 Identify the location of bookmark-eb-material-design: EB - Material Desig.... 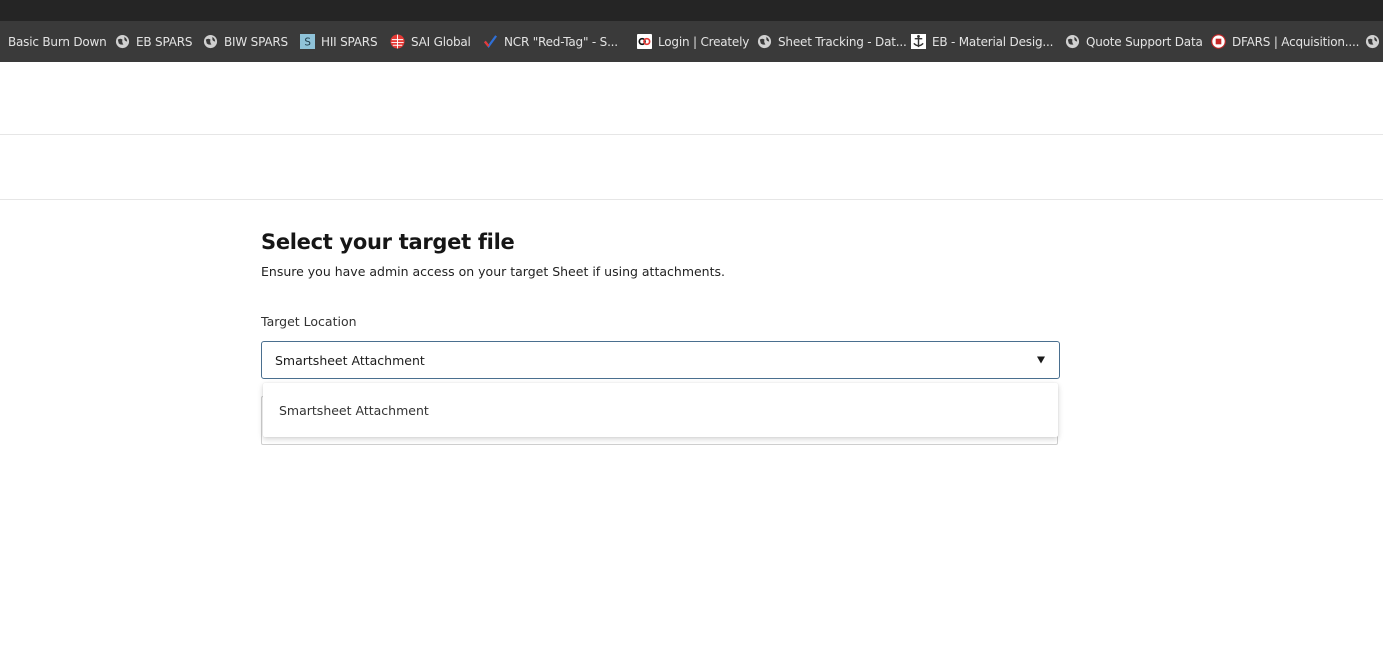
(981, 41).